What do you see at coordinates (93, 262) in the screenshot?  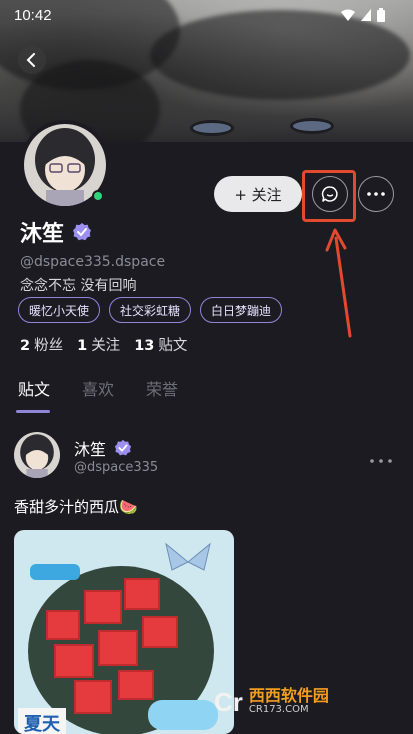 I see `profile-handle: @dspace335.dspace` at bounding box center [93, 262].